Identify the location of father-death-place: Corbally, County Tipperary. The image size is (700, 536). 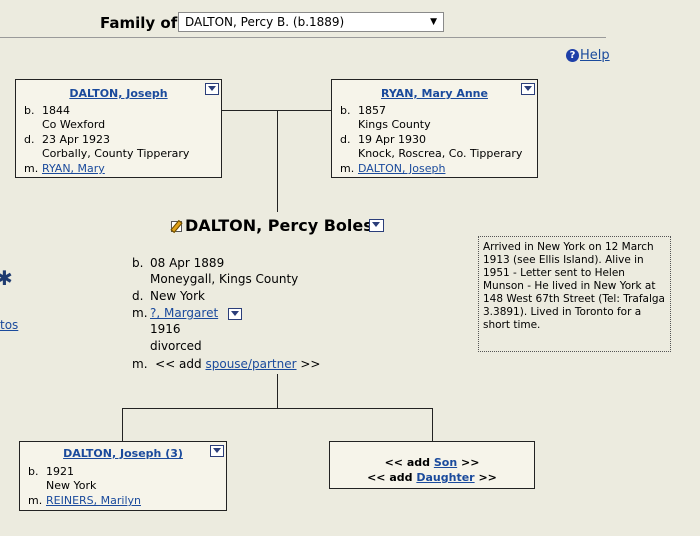
(116, 153).